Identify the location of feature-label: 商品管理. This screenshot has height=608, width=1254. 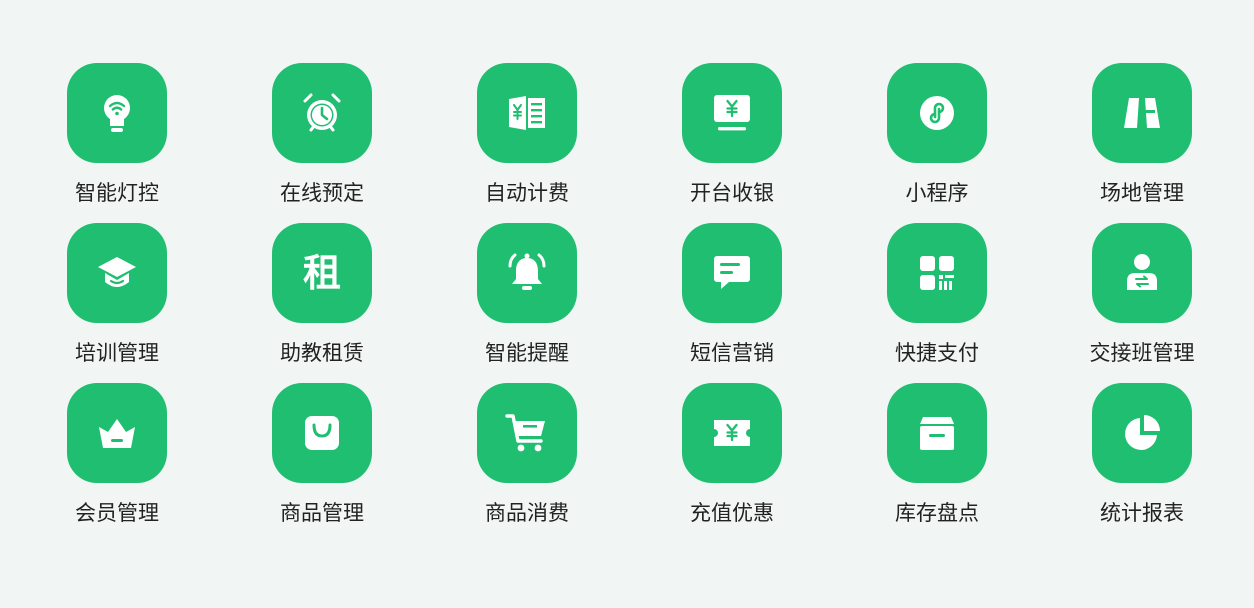
(322, 513).